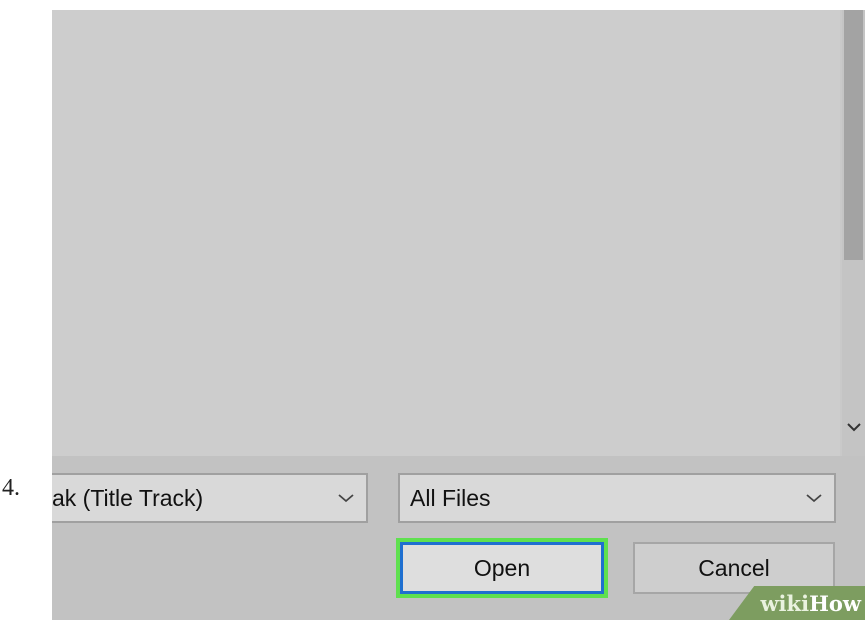  Describe the element at coordinates (853, 135) in the screenshot. I see `scrollbar-thumb` at that location.